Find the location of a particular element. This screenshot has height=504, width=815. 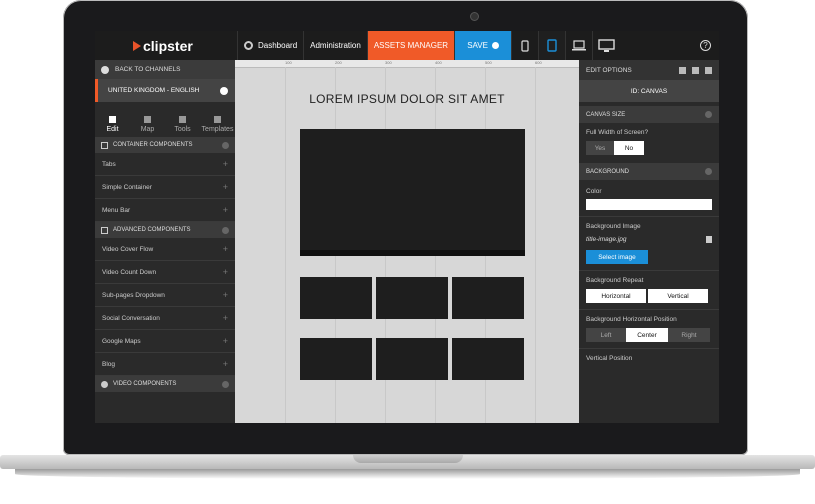

laptop-icon is located at coordinates (579, 45).